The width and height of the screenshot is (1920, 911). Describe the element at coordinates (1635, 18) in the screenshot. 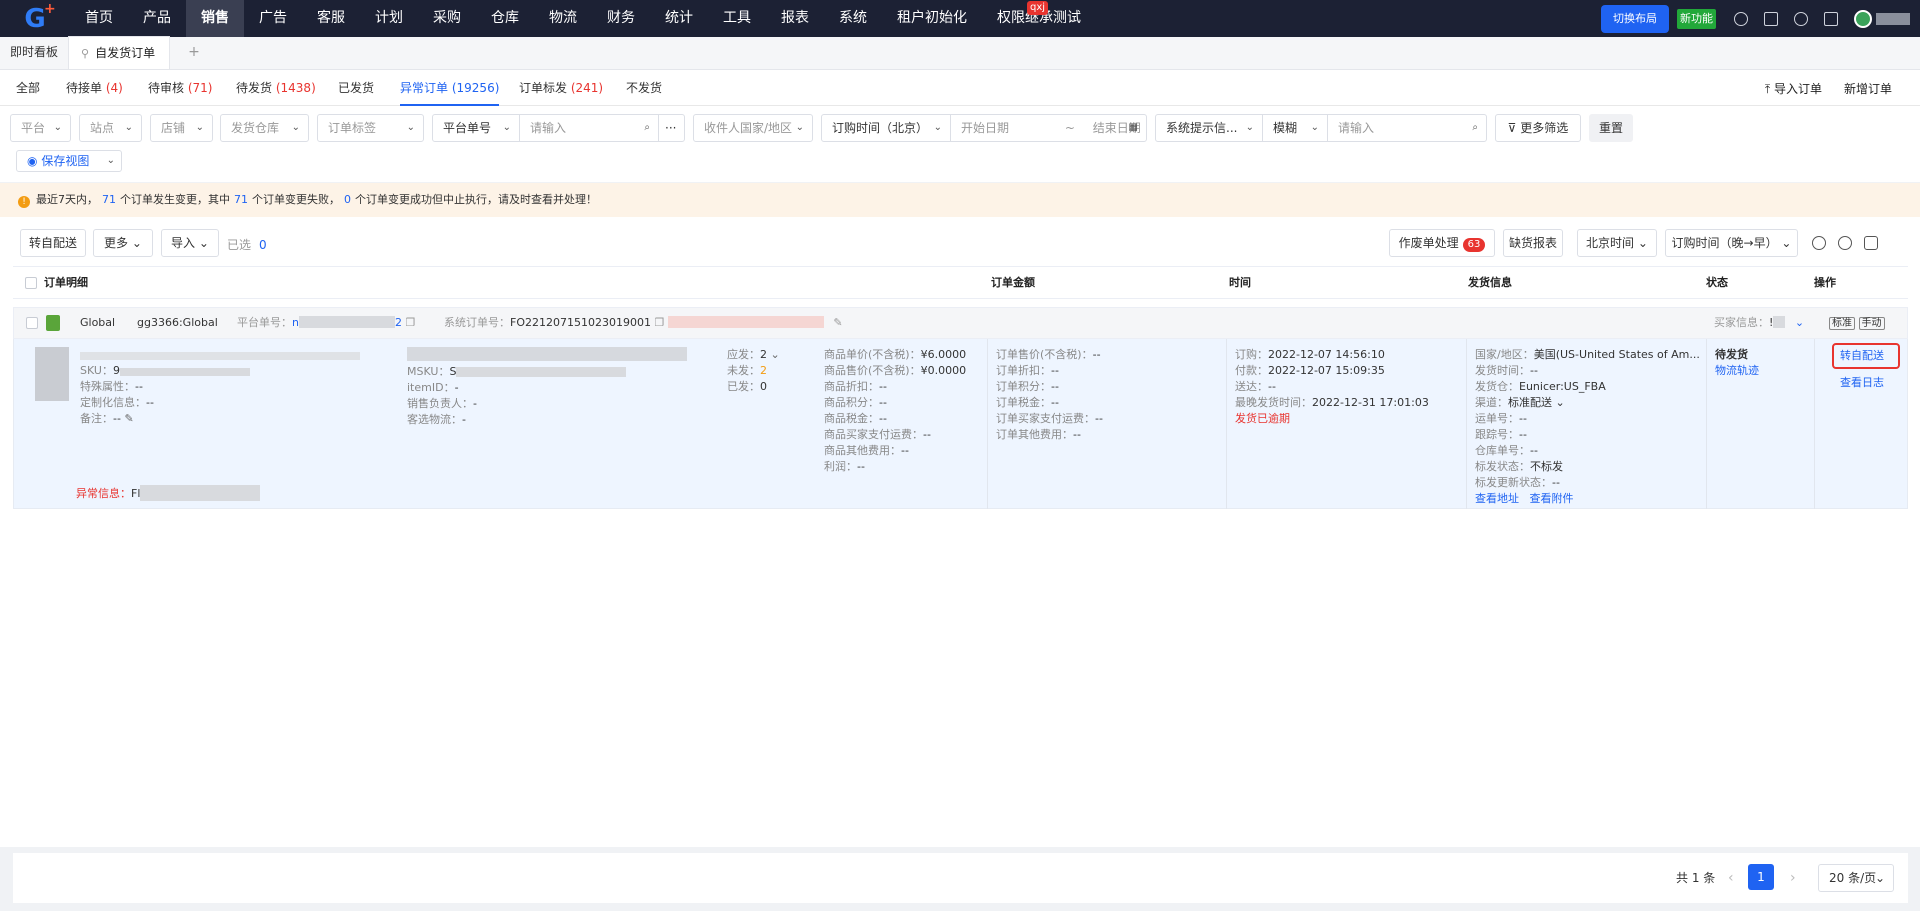

I see `switch-layout-button: 切换布局` at that location.